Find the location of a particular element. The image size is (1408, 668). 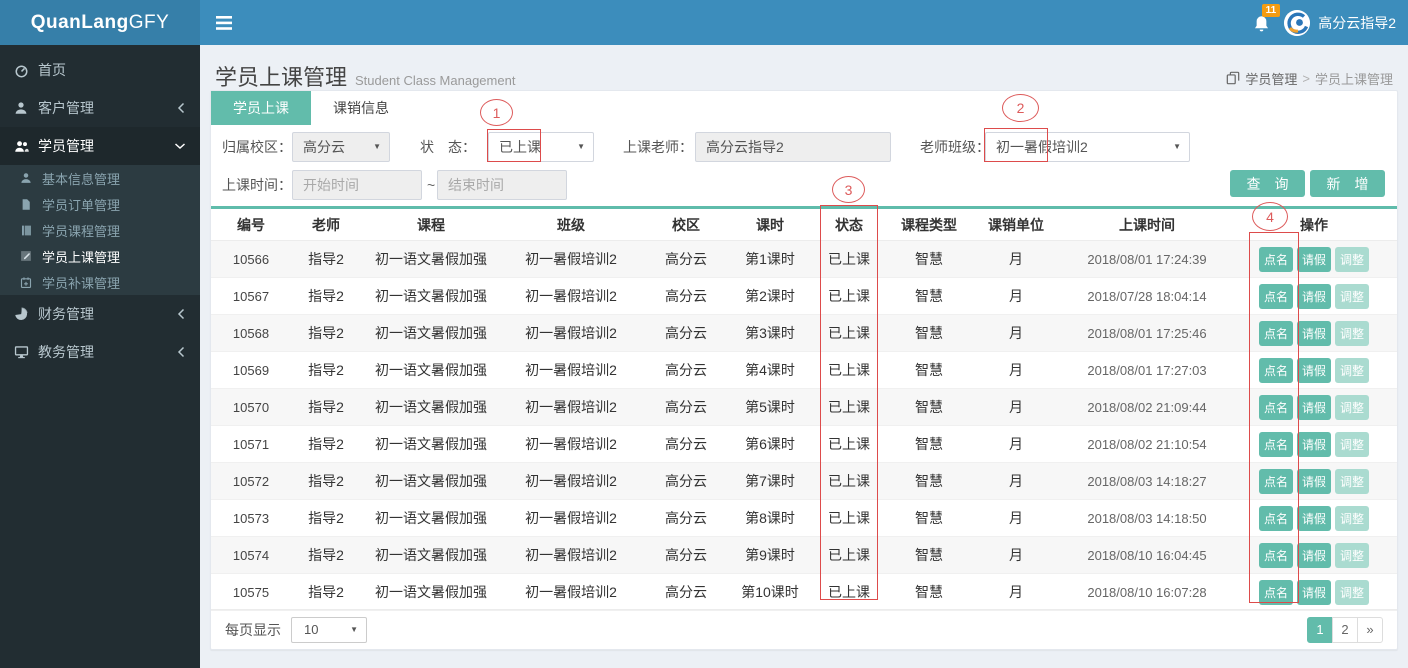

file-icon is located at coordinates (31, 204).